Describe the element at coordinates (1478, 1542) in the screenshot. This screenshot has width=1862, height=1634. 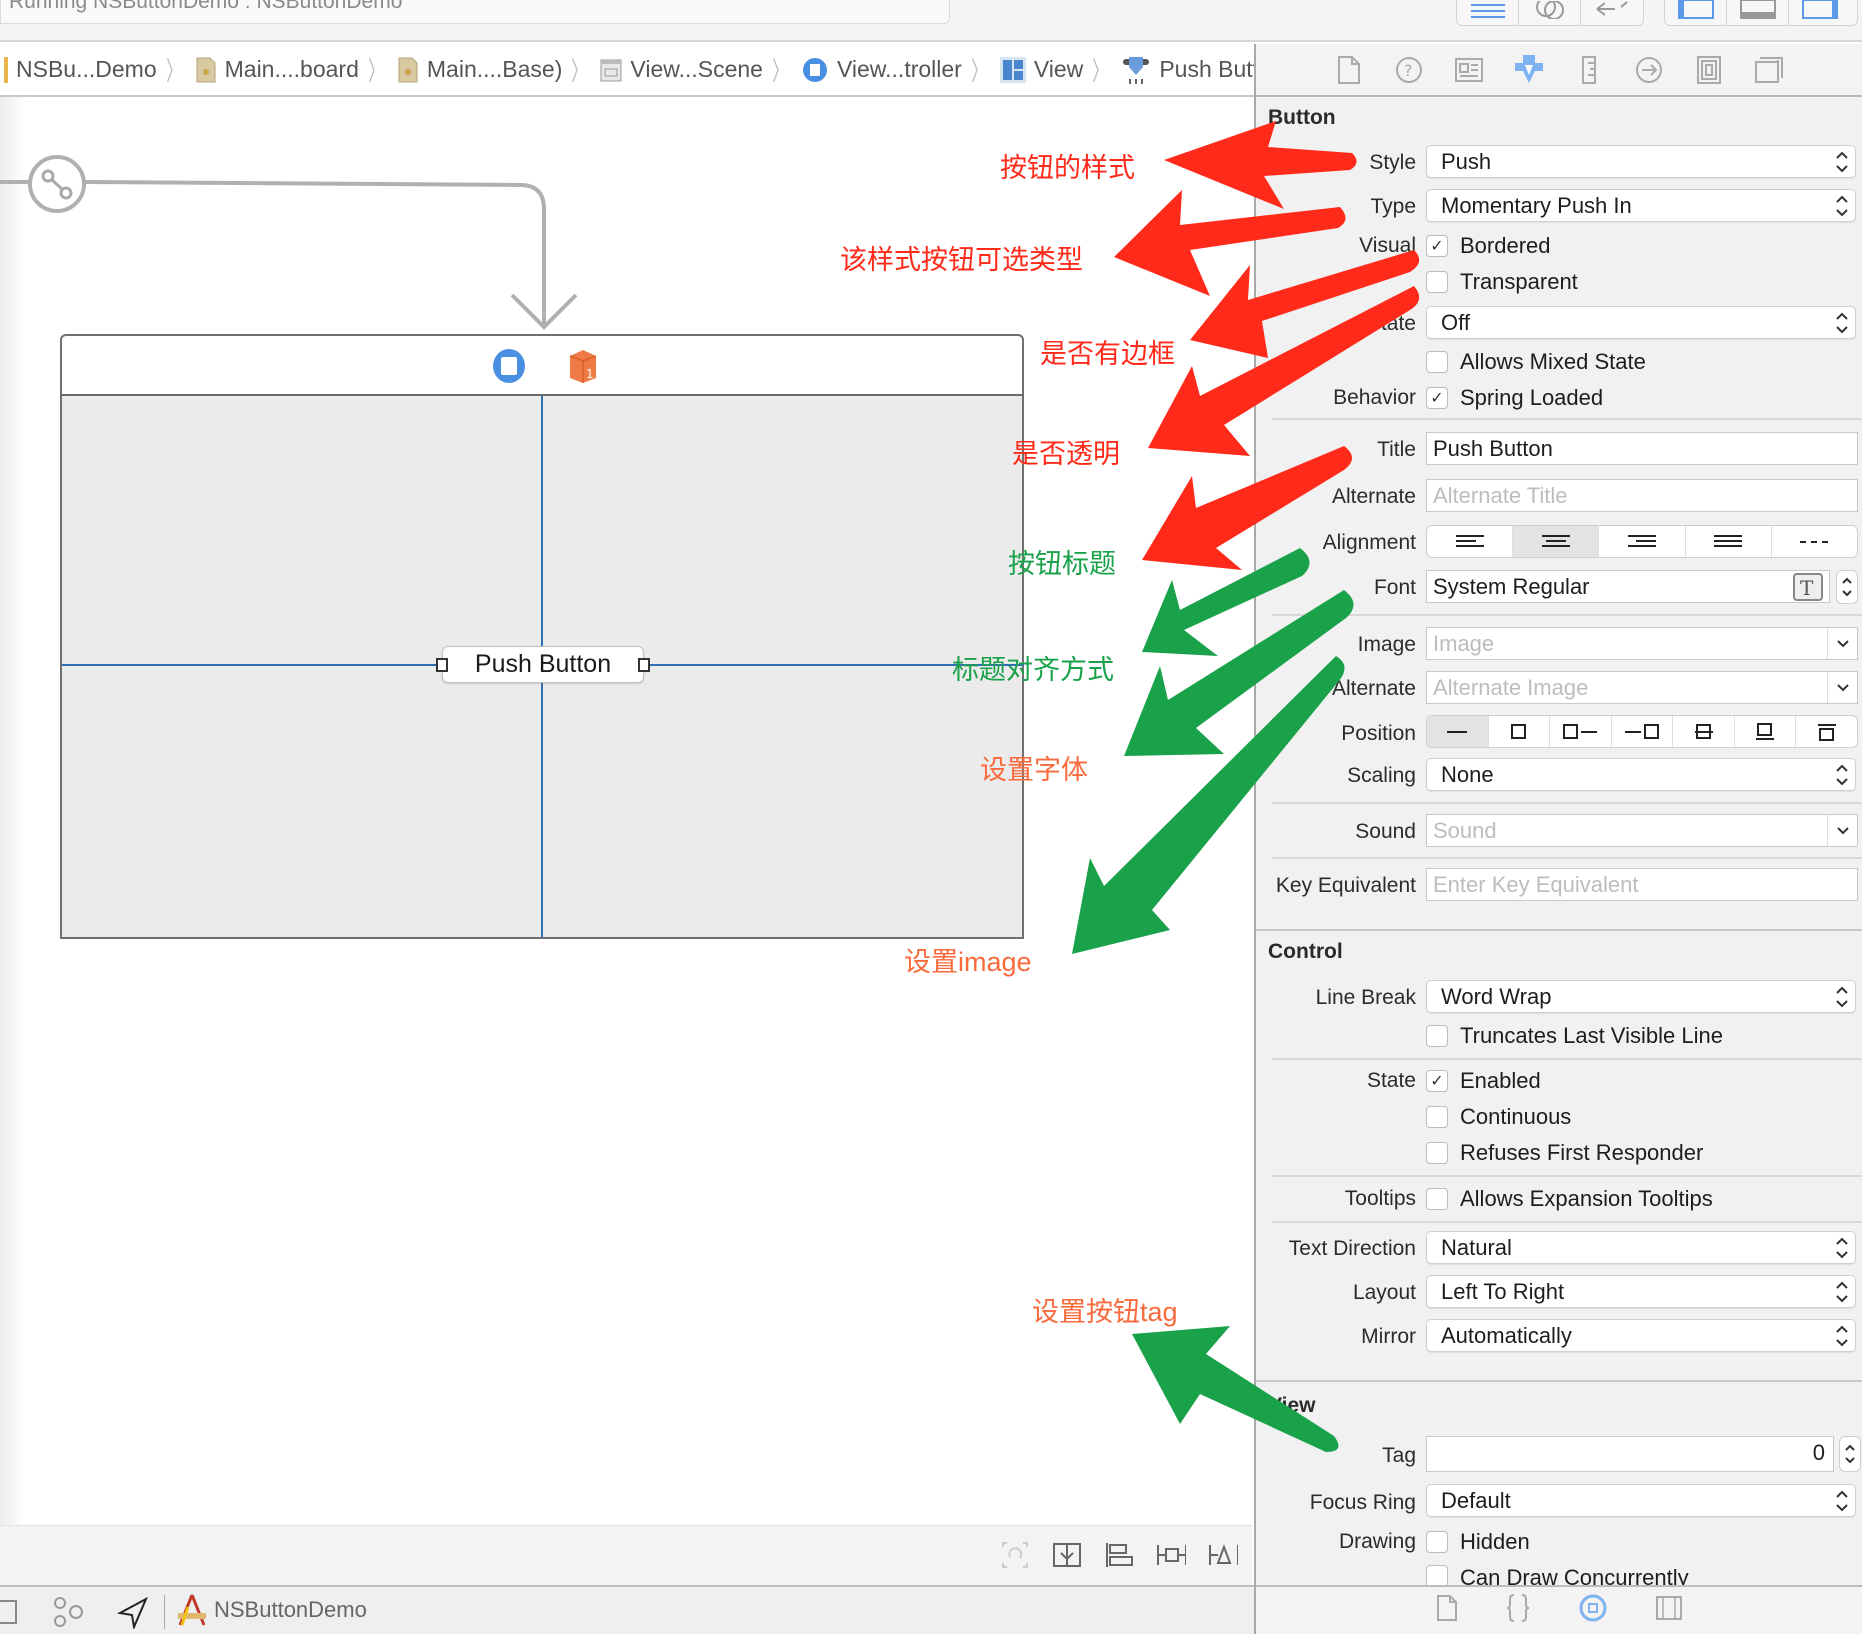
I see `hidden-checkbox: Hidden` at that location.